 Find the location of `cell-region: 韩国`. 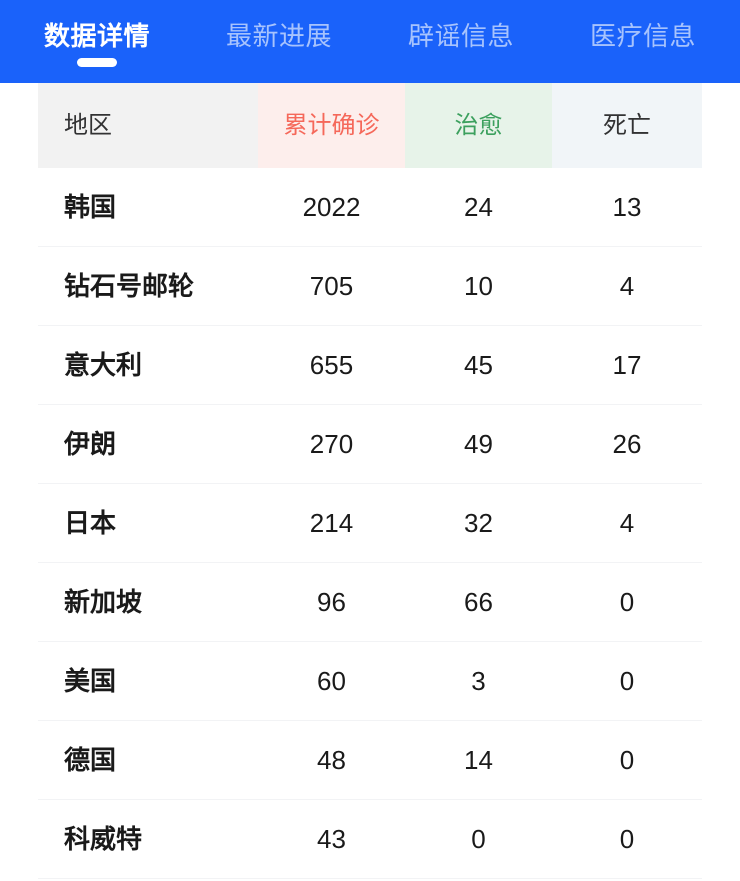

cell-region: 韩国 is located at coordinates (90, 207).